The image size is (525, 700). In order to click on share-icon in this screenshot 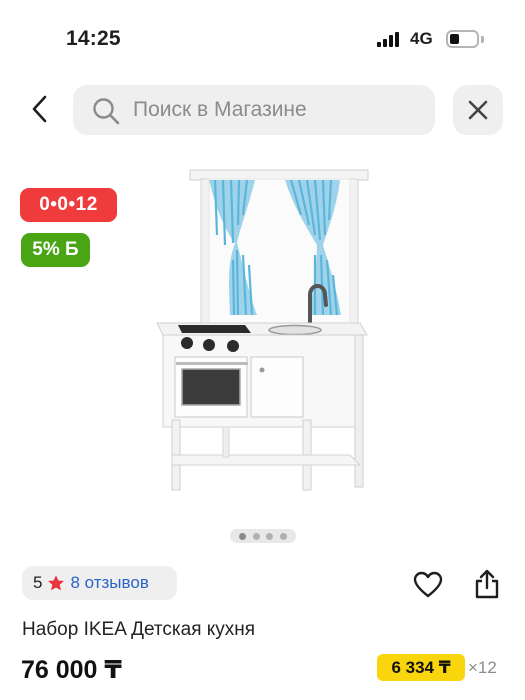, I will do `click(487, 584)`.